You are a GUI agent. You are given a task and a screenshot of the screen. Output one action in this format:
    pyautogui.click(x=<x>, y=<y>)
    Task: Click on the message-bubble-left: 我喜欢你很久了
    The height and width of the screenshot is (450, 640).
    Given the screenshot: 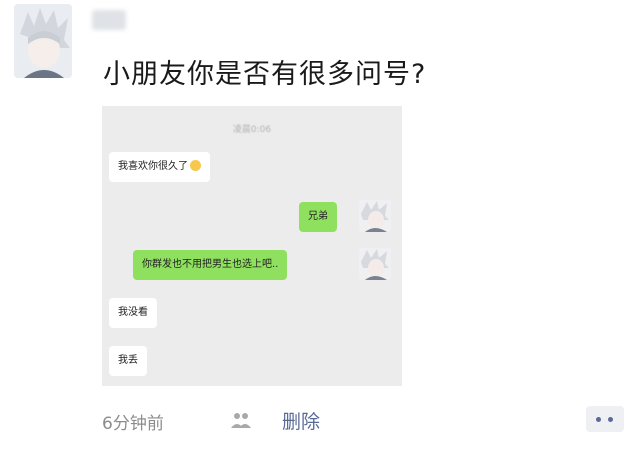 What is the action you would take?
    pyautogui.click(x=159, y=167)
    